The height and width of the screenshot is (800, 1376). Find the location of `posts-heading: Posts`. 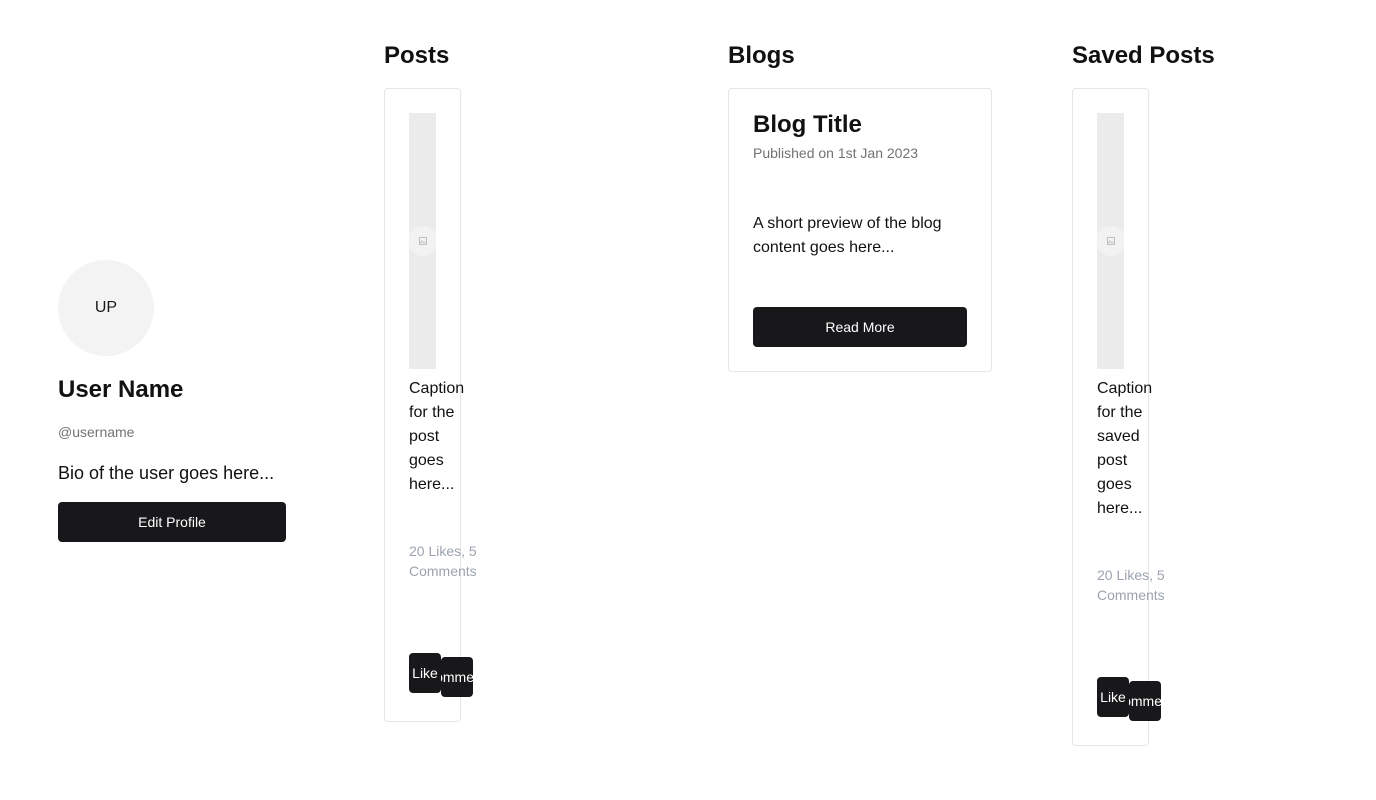

posts-heading: Posts is located at coordinates (417, 55).